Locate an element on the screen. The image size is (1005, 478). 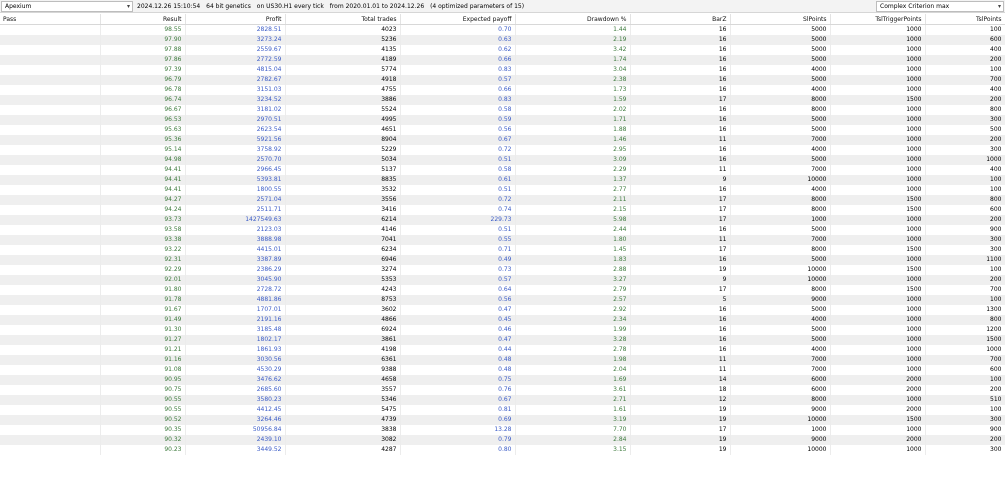
cell-drawdown-: 2.79 is located at coordinates (573, 290).